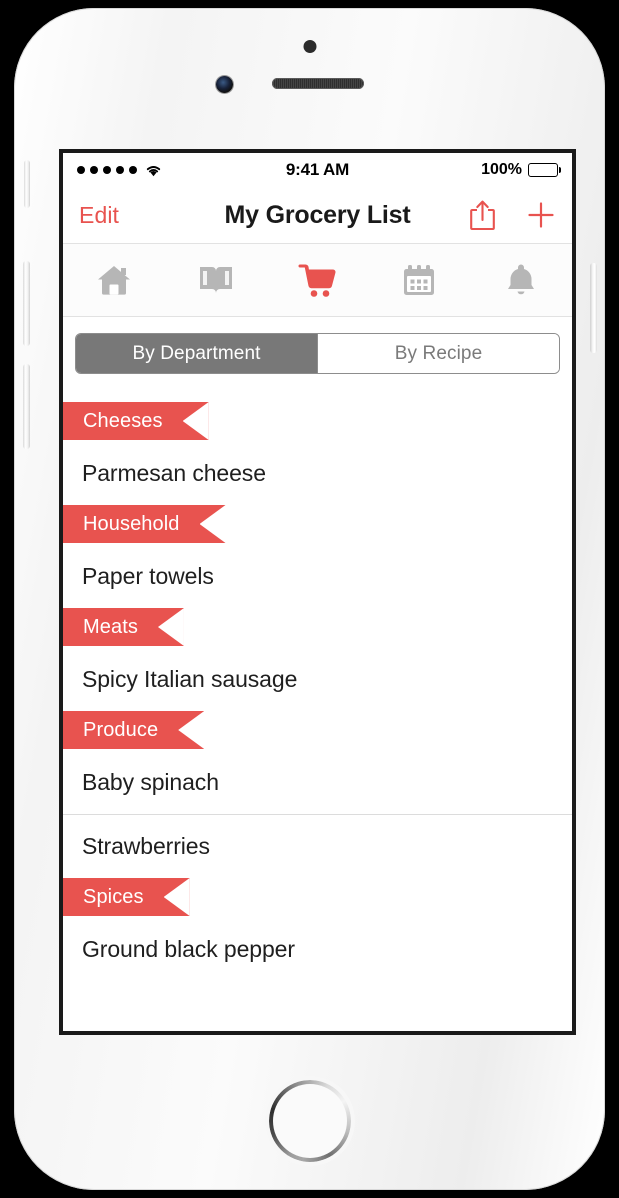 The width and height of the screenshot is (619, 1198). I want to click on section-header-meats: Meats, so click(123, 627).